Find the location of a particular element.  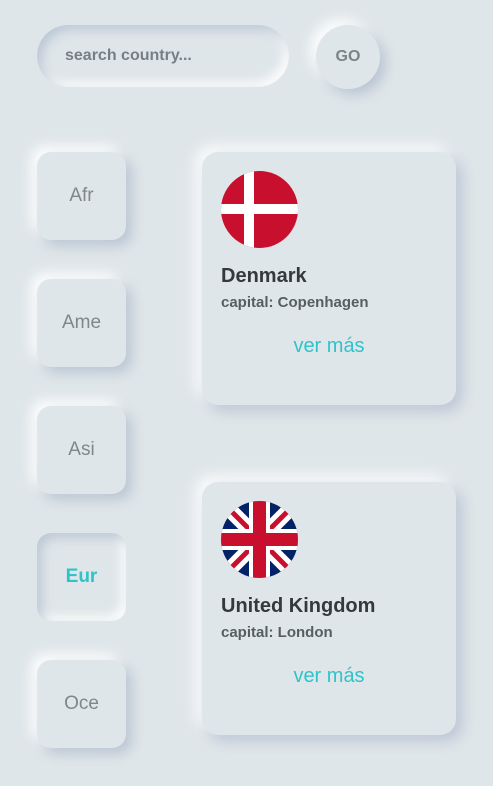

continent-button-america: Ame is located at coordinates (81, 323).